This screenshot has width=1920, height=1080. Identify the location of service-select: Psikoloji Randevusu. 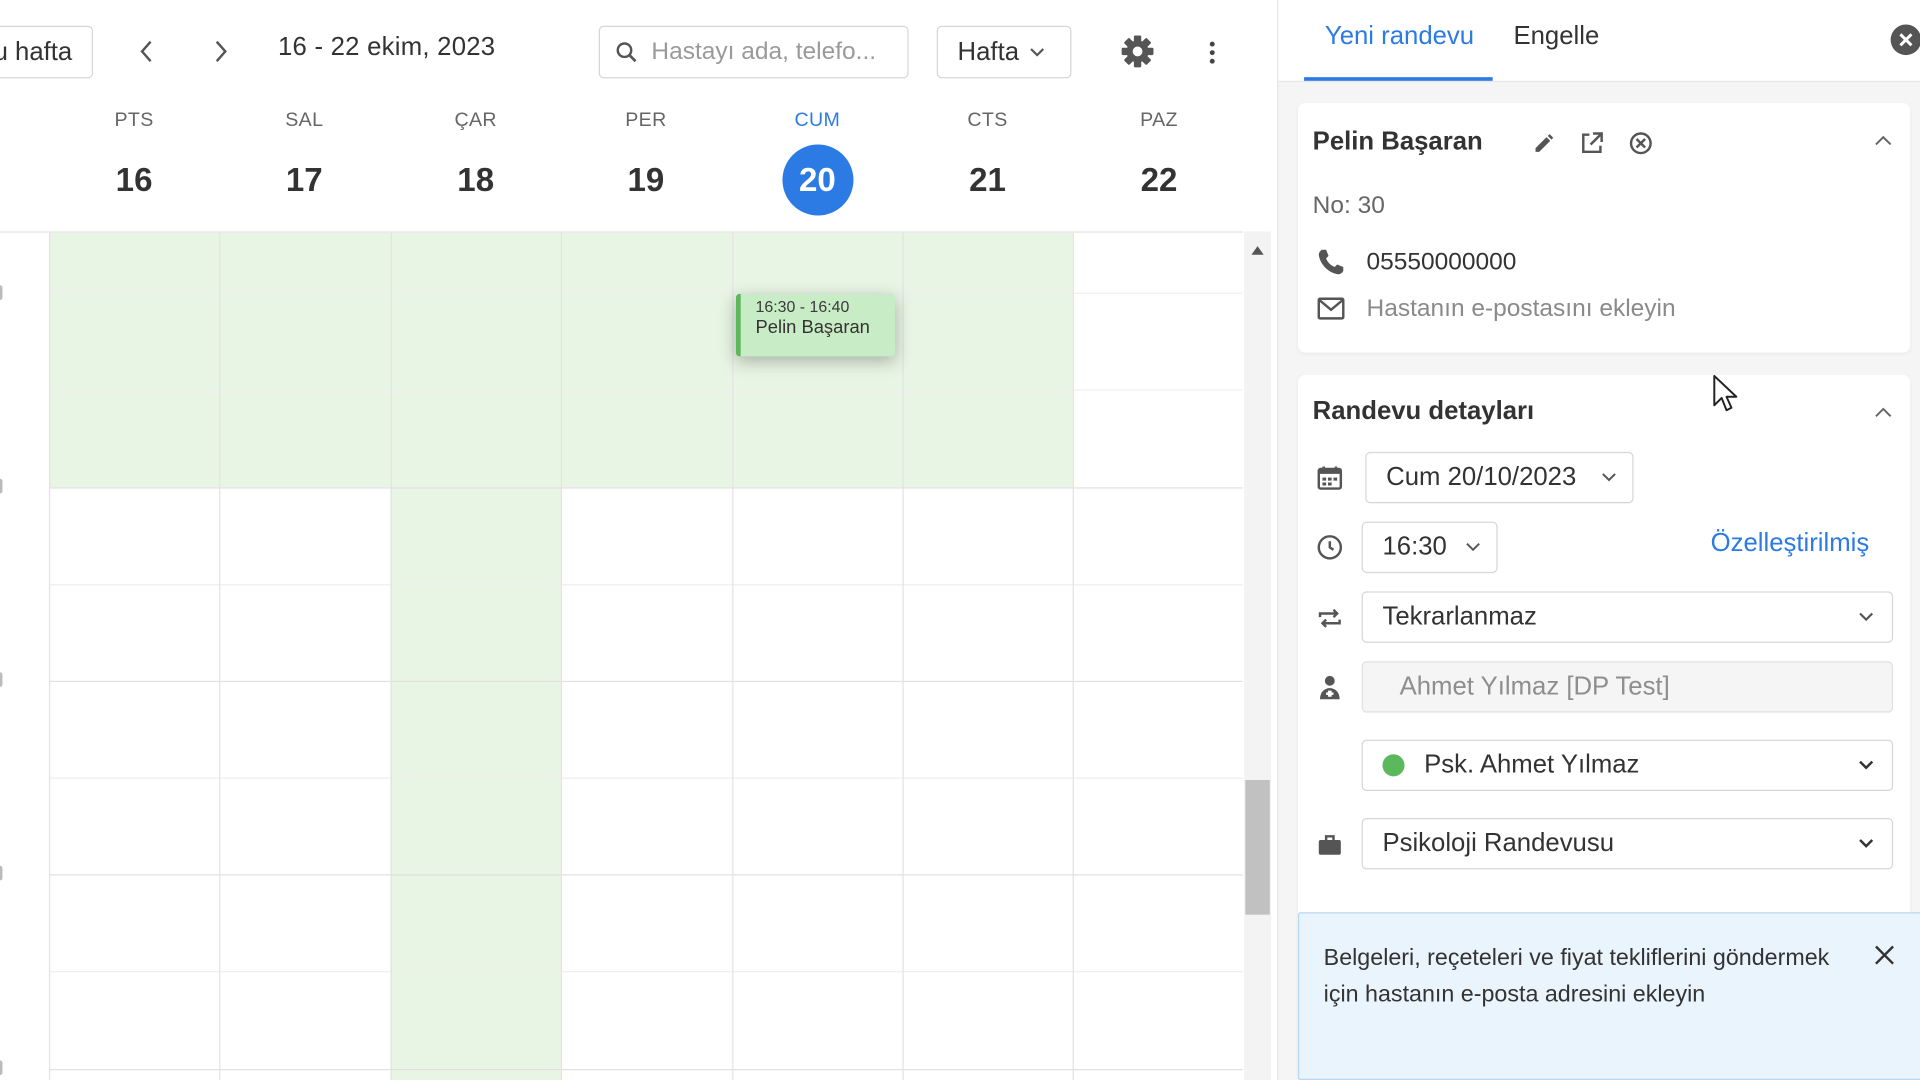
(1627, 843).